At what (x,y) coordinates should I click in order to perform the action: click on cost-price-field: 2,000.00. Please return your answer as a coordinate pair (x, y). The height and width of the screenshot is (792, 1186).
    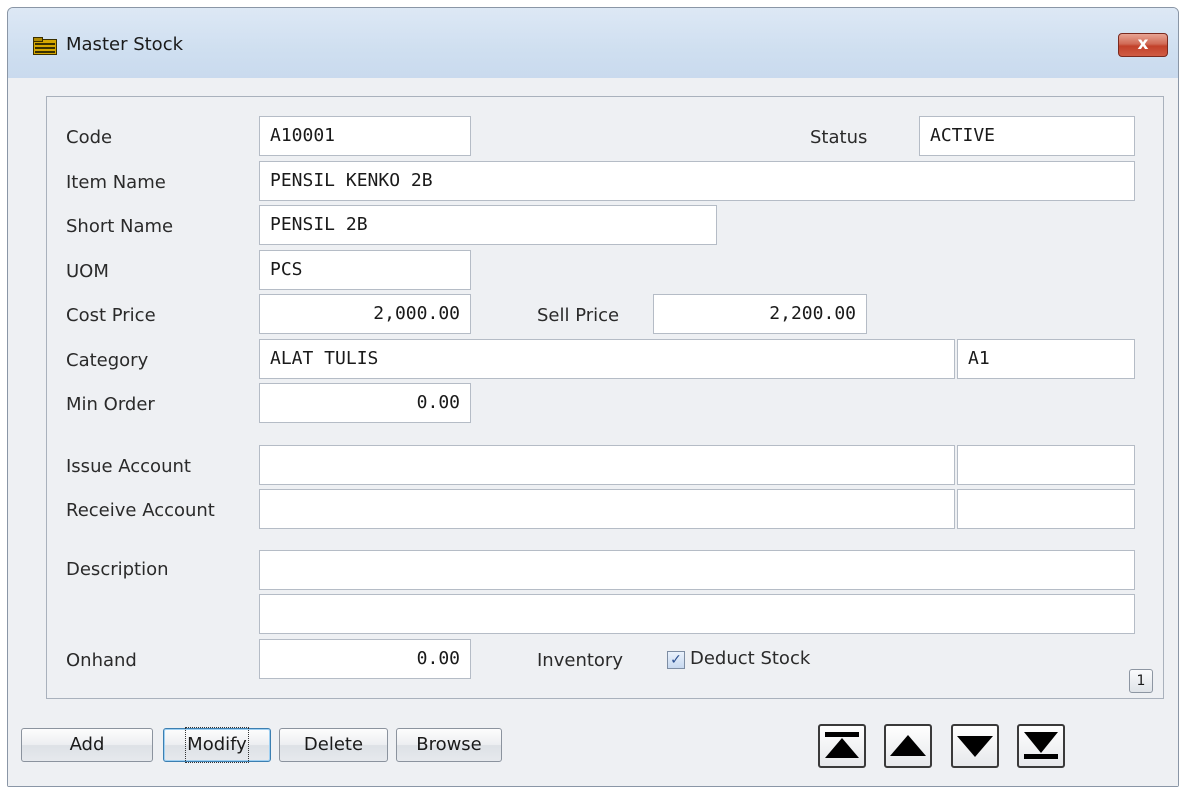
    Looking at the image, I should click on (365, 314).